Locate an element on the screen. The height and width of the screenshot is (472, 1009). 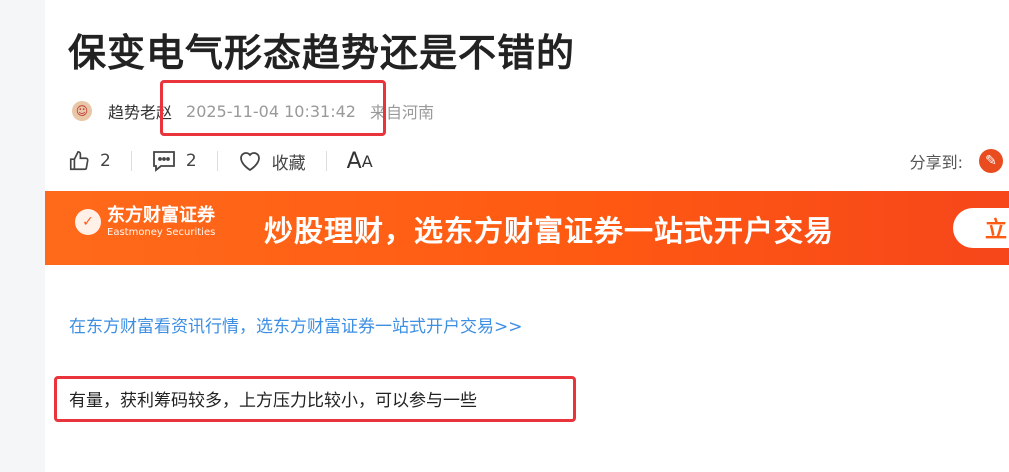
favorite-button: 收藏 is located at coordinates (272, 161).